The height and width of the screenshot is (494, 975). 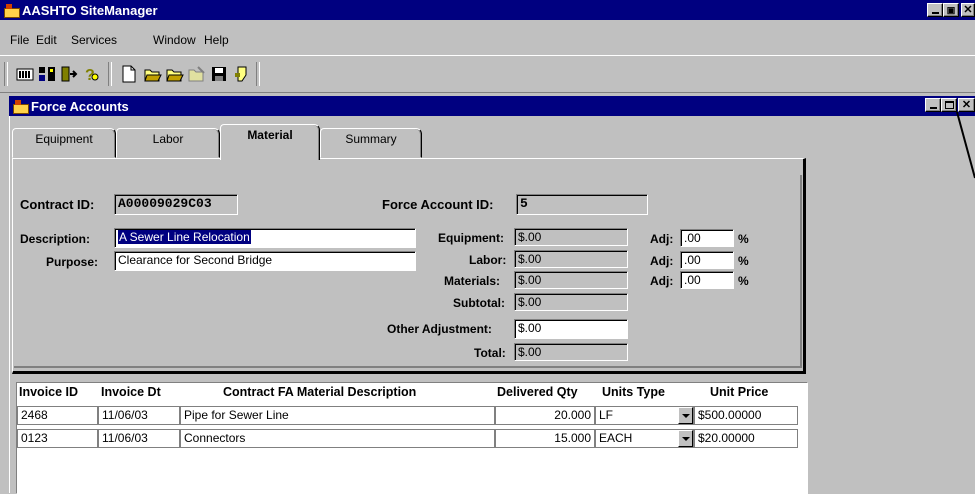 What do you see at coordinates (488, 260) in the screenshot?
I see `labor-label: Labor:` at bounding box center [488, 260].